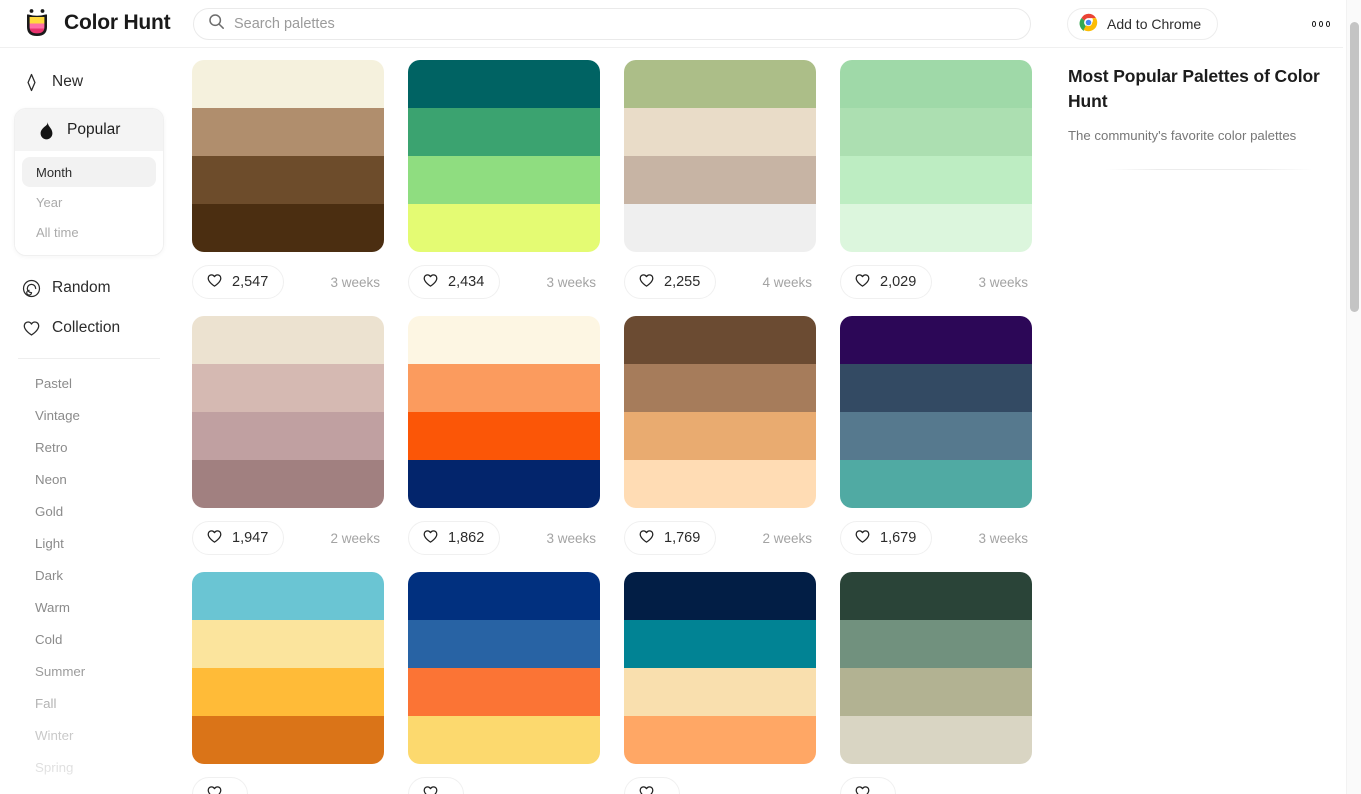 The image size is (1361, 794). What do you see at coordinates (89, 130) in the screenshot?
I see `sidebar-item-popular: Popular` at bounding box center [89, 130].